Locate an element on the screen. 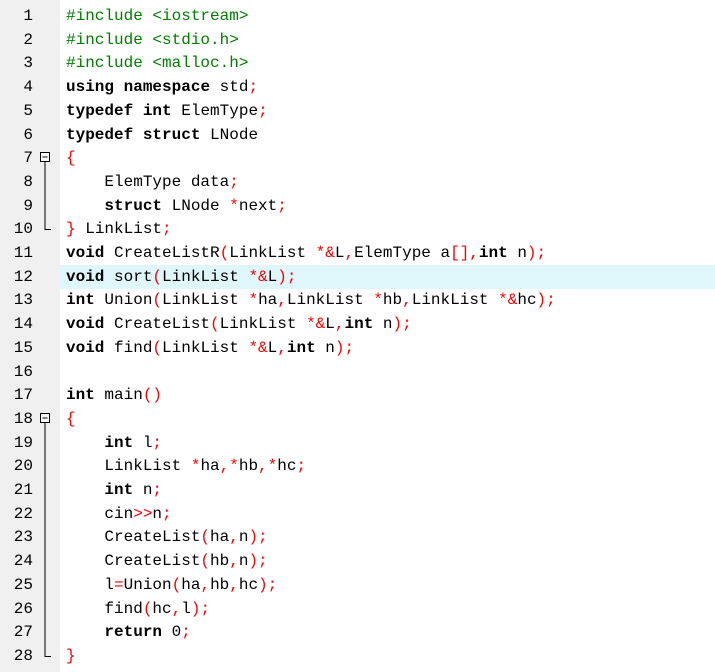  code-text: struct LNode *next; is located at coordinates (176, 206).